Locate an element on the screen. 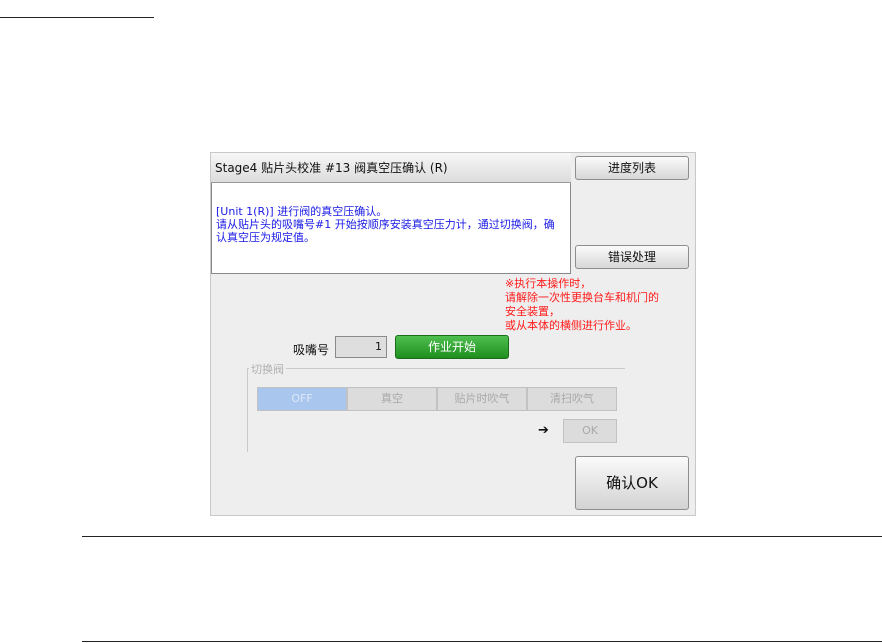 The height and width of the screenshot is (643, 882). nozzle-number-label: 吸嘴号 is located at coordinates (311, 350).